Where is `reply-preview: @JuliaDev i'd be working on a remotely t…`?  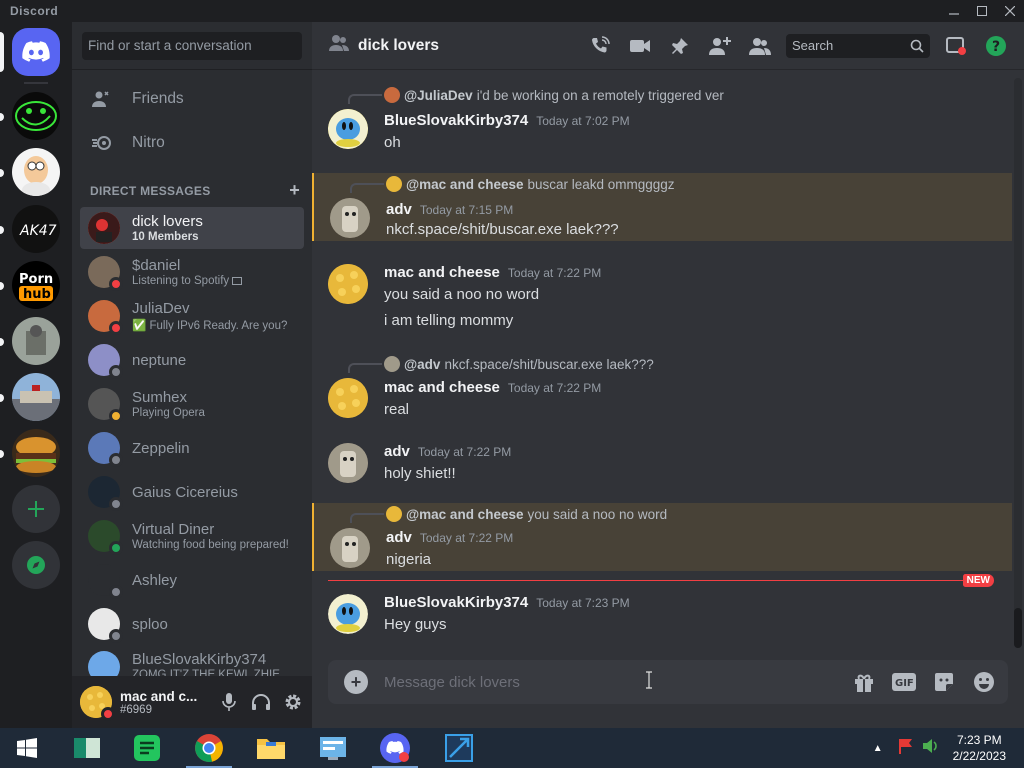 reply-preview: @JuliaDev i'd be working on a remotely t… is located at coordinates (554, 95).